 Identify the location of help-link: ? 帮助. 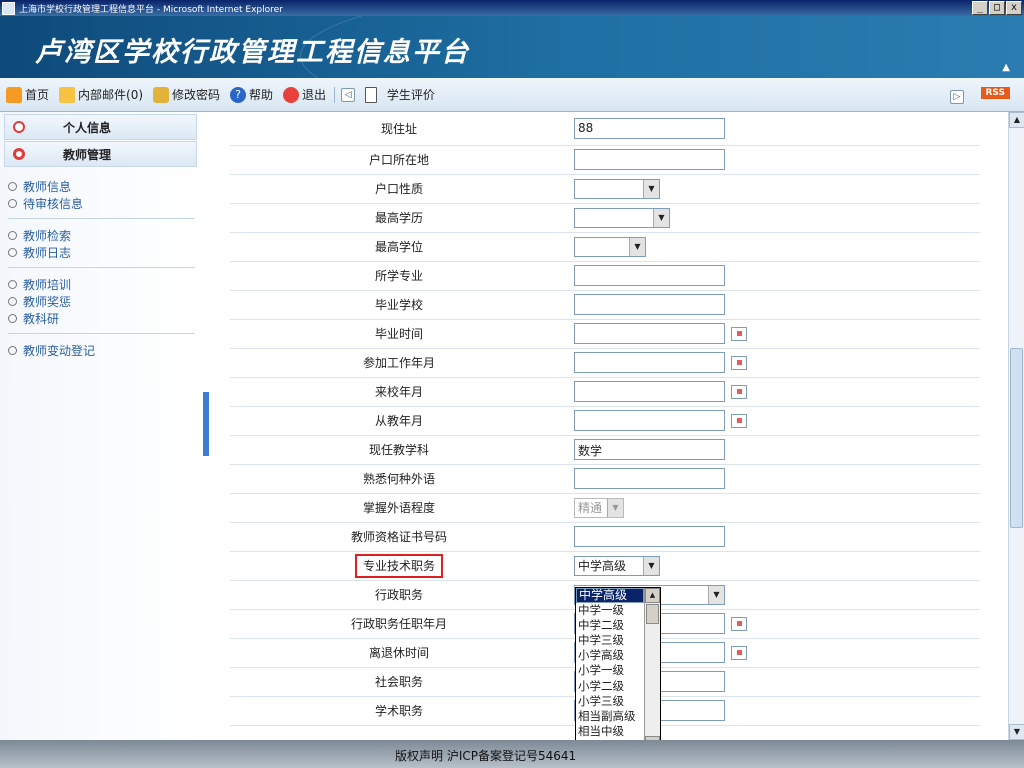
(251, 94).